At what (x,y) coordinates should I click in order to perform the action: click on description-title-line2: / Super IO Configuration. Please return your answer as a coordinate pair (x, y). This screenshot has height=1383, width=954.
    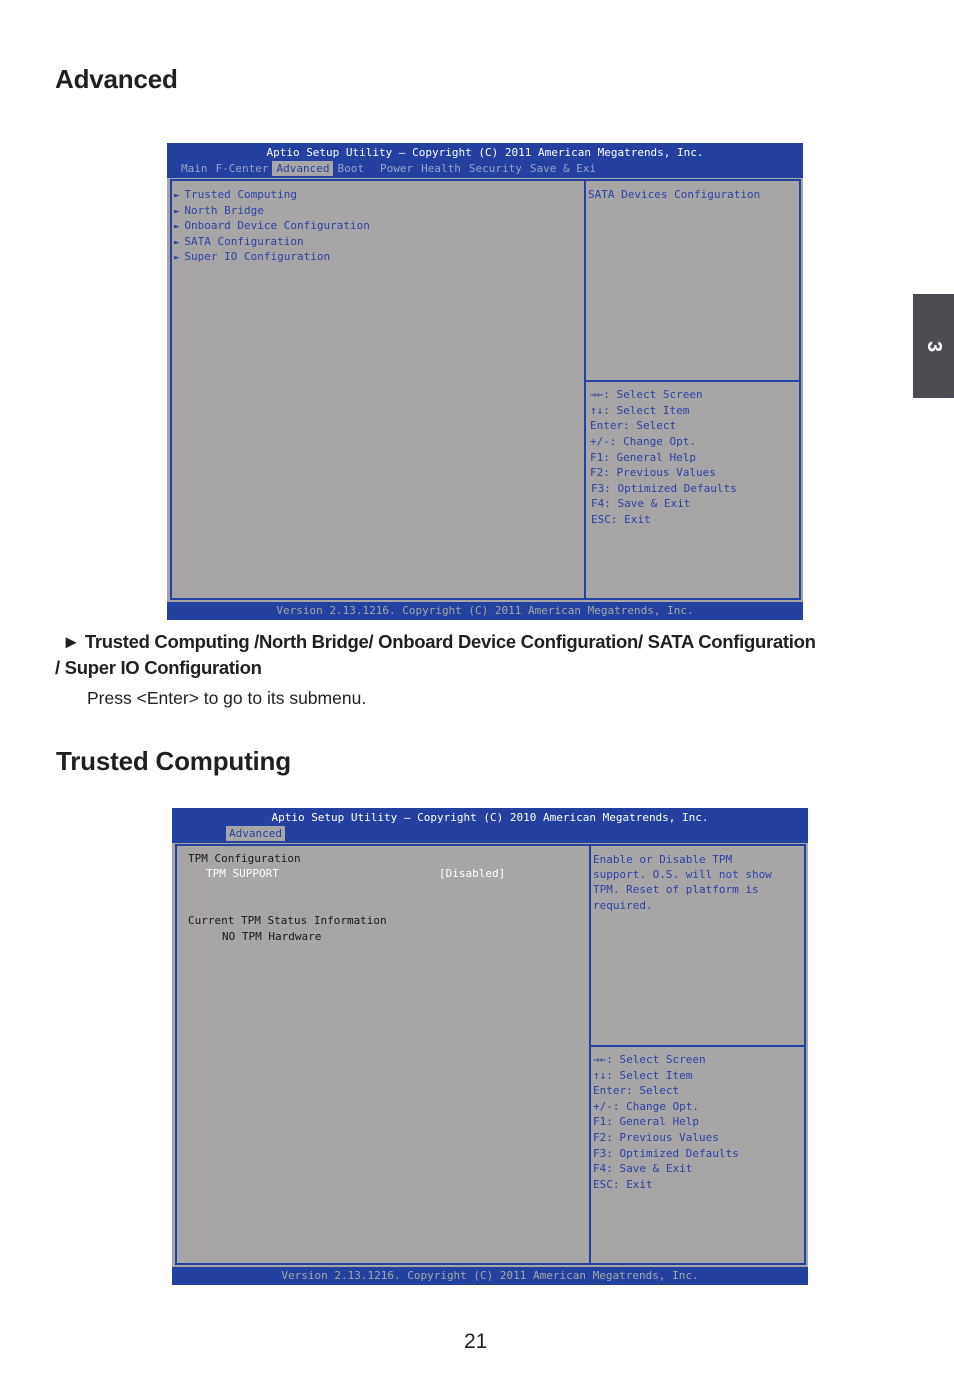
    Looking at the image, I should click on (158, 667).